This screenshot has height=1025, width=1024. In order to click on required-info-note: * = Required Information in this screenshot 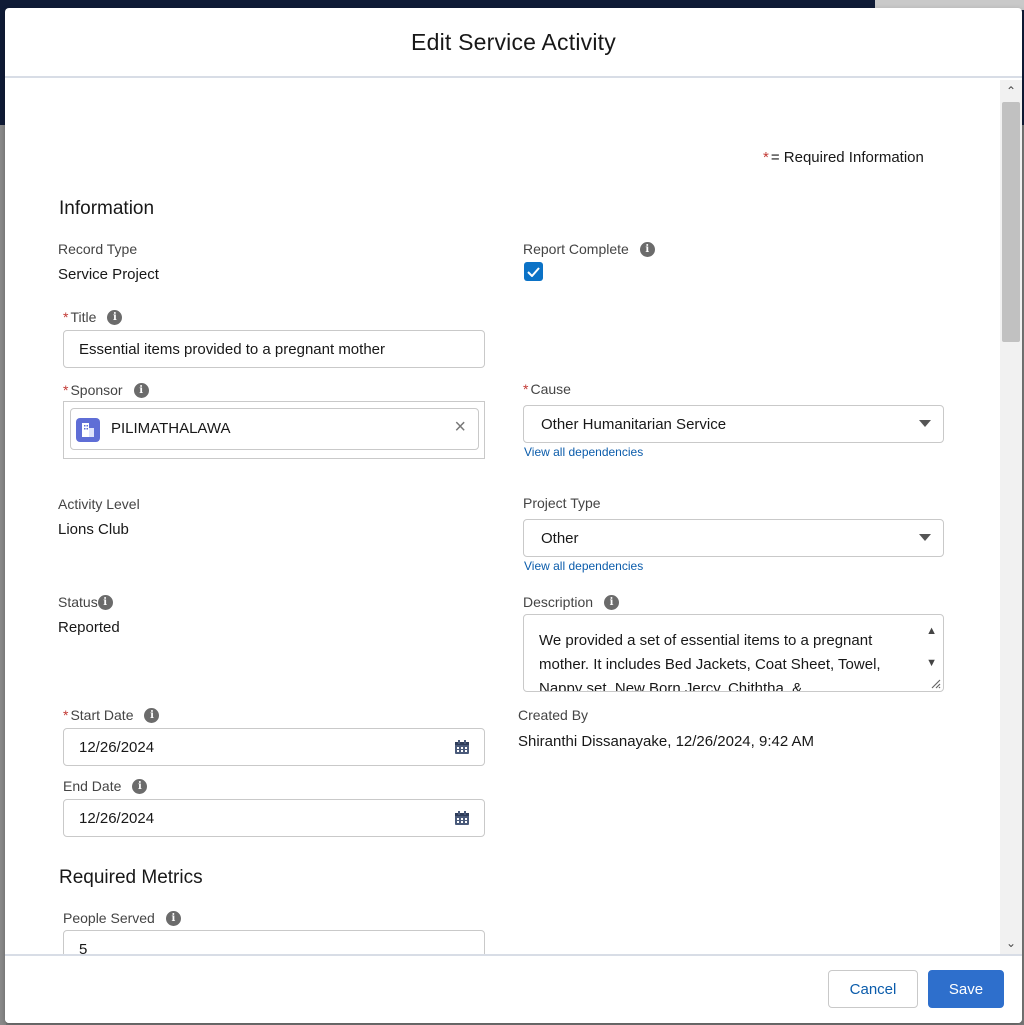, I will do `click(843, 157)`.